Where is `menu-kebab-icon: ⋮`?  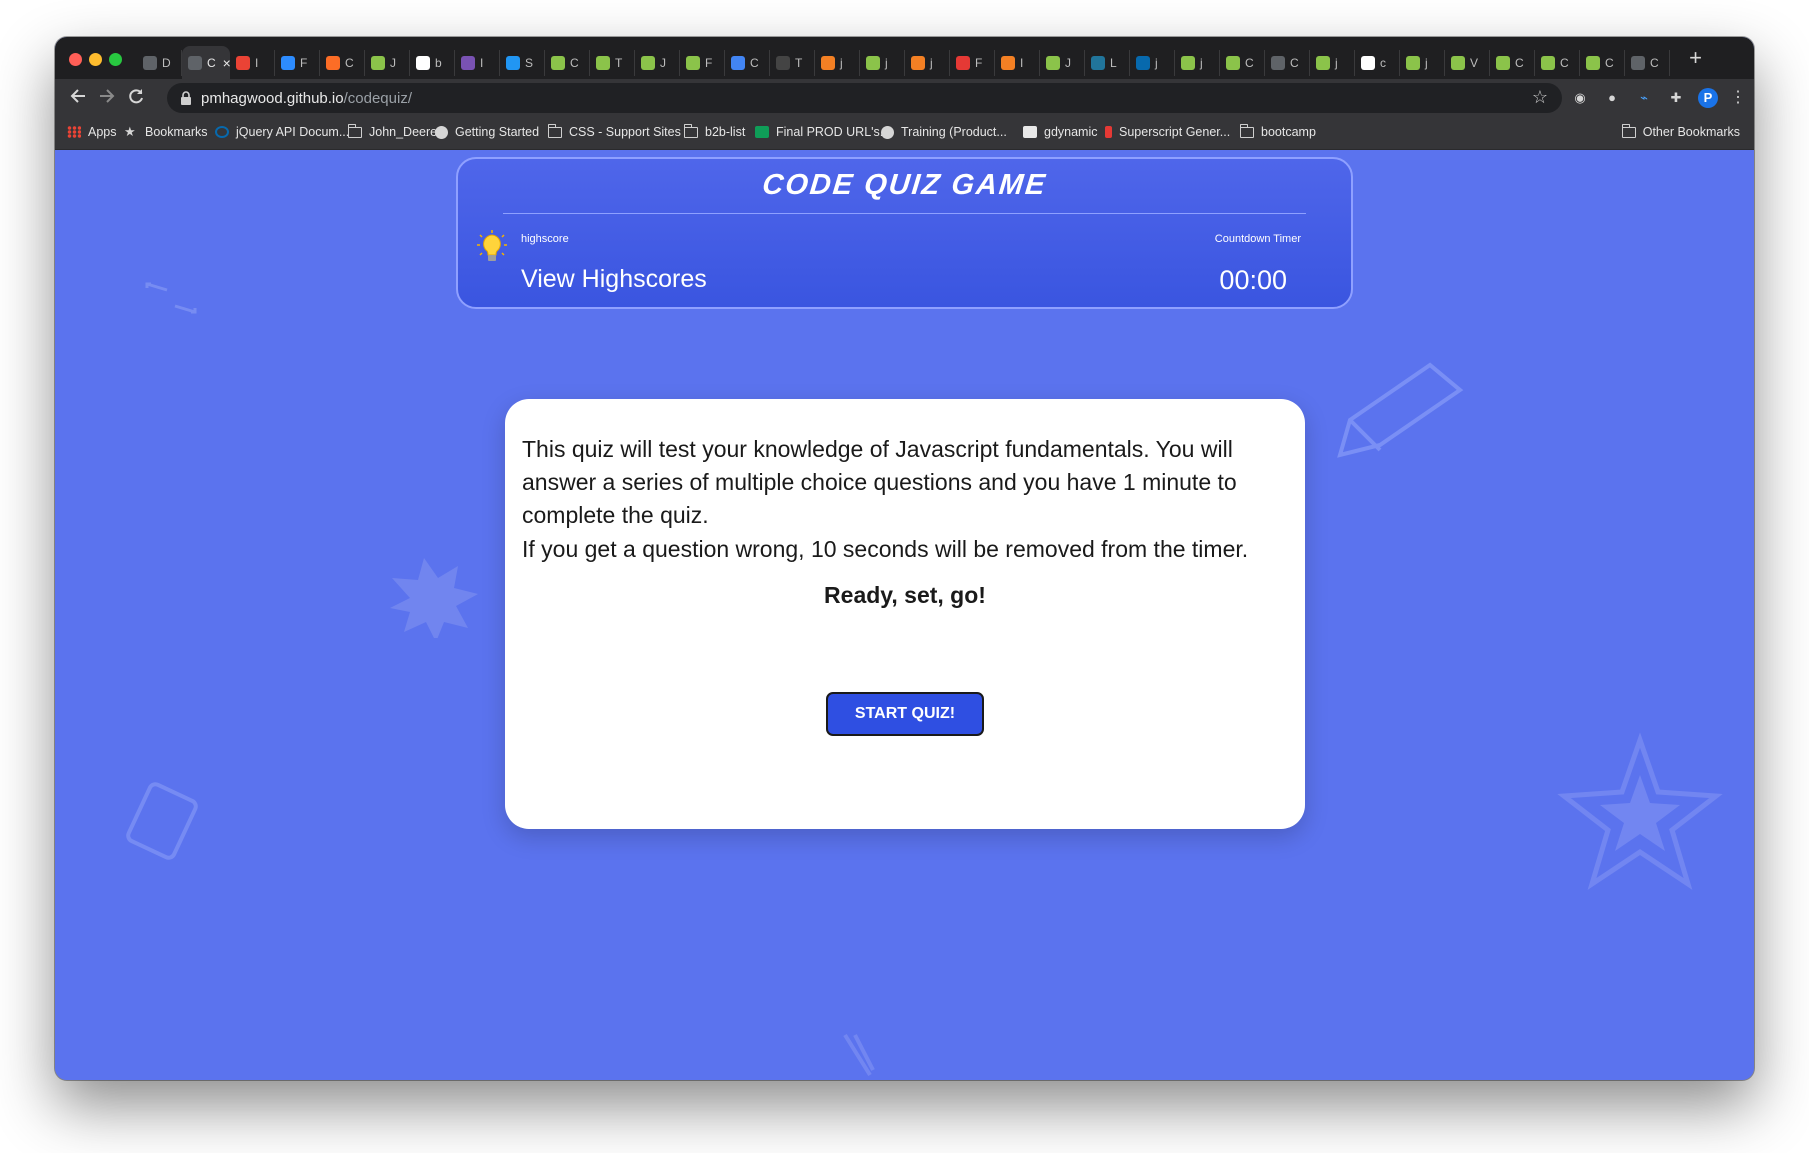
menu-kebab-icon: ⋮ is located at coordinates (1738, 98).